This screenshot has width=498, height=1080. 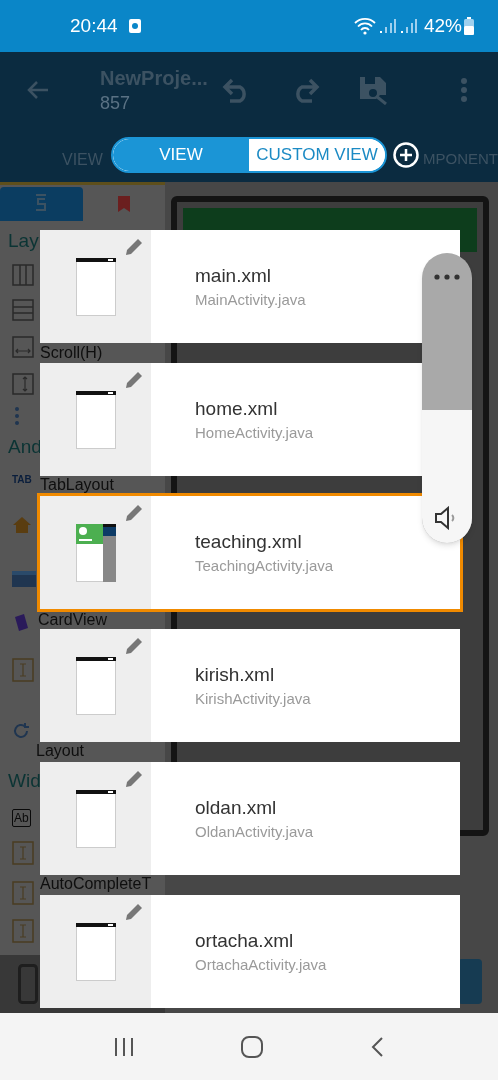 I want to click on toggle-tab: VIEW, so click(x=181, y=154).